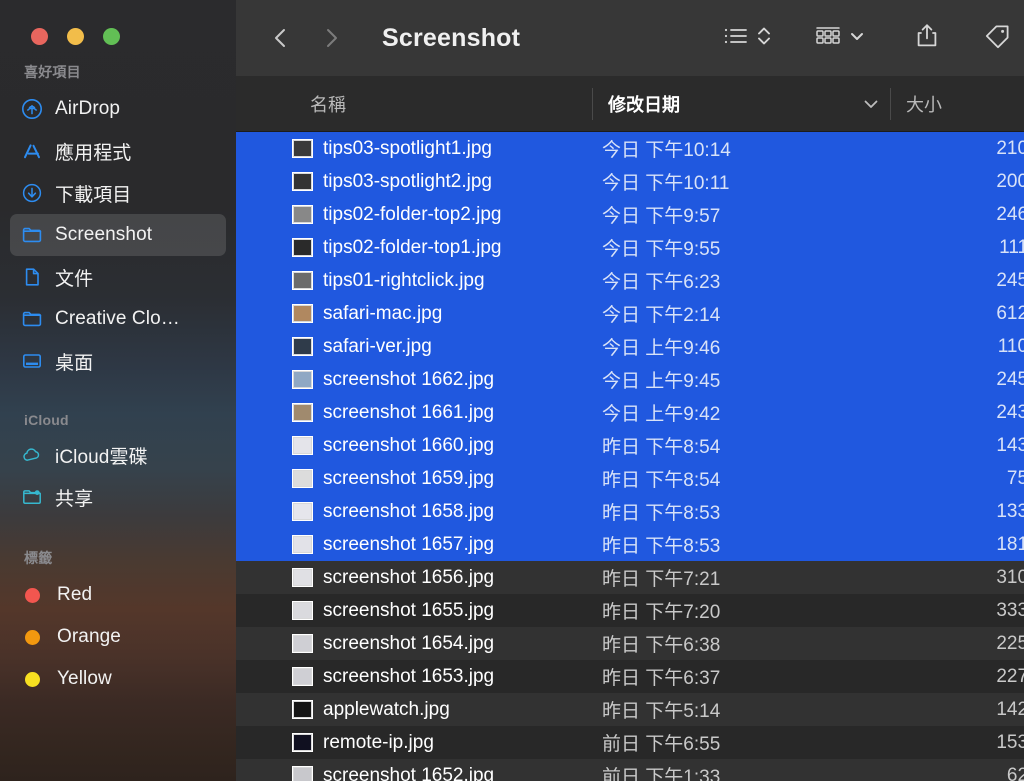 This screenshot has width=1024, height=781. I want to click on table-row: screenshot 1660.jpg 昨日 下午8:54 143 K, so click(630, 445).